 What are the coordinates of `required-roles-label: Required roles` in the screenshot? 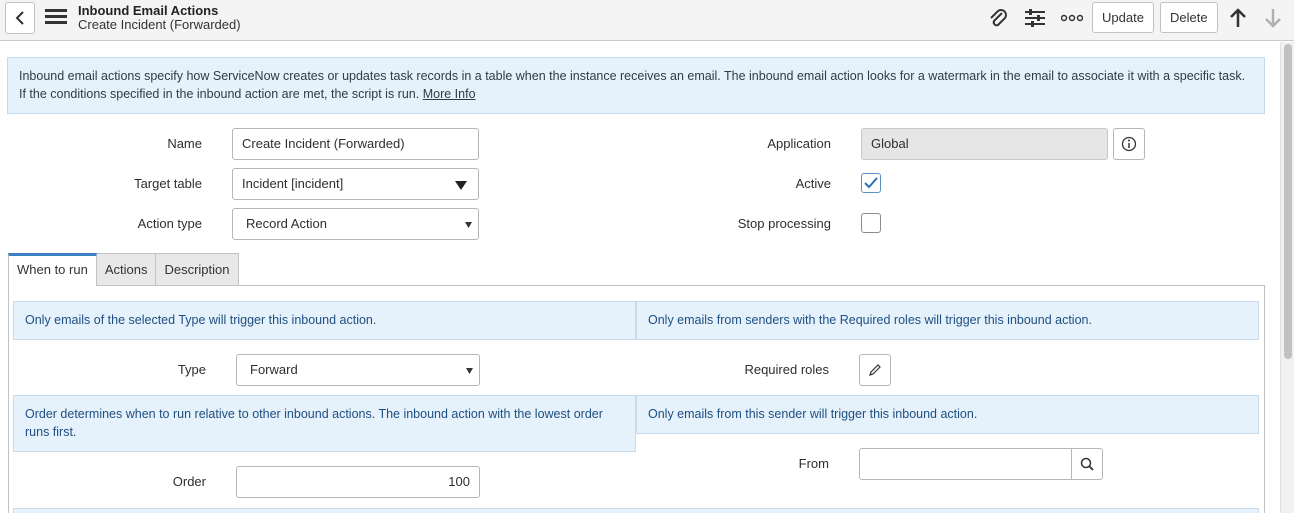 It's located at (786, 369).